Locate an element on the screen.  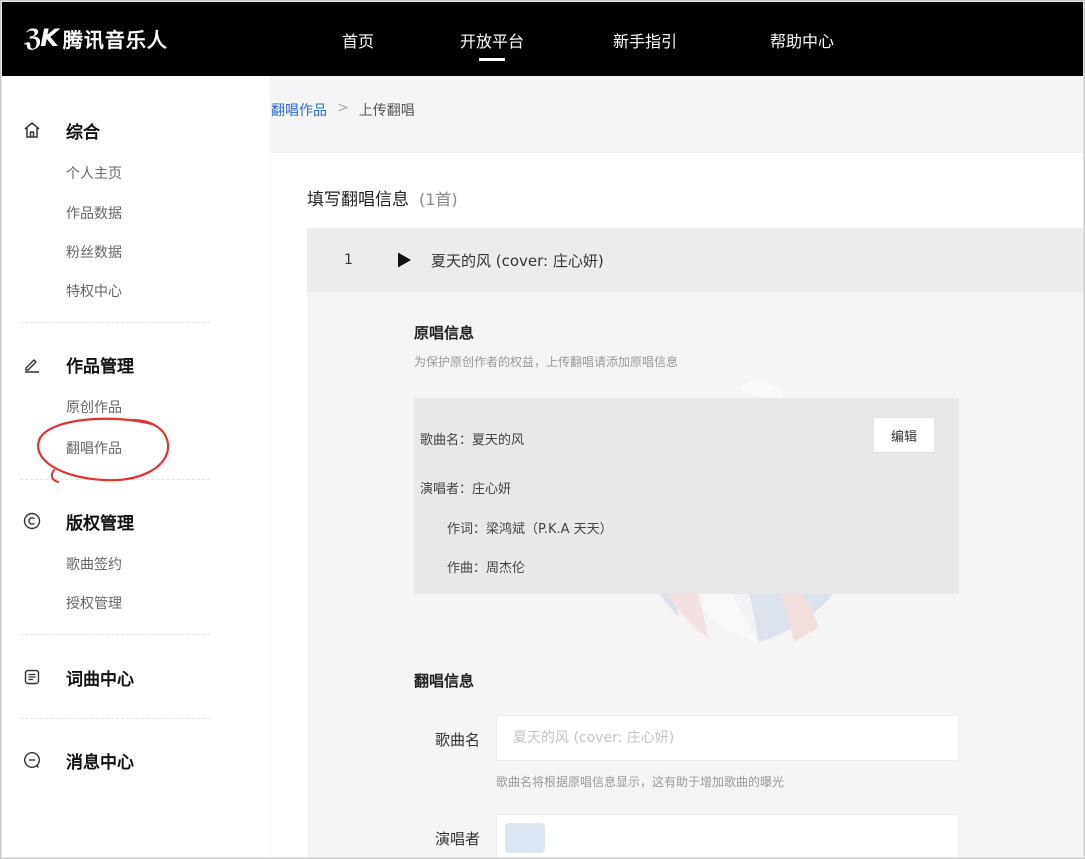
card-title-text: 填写翻唱信息 is located at coordinates (358, 200).